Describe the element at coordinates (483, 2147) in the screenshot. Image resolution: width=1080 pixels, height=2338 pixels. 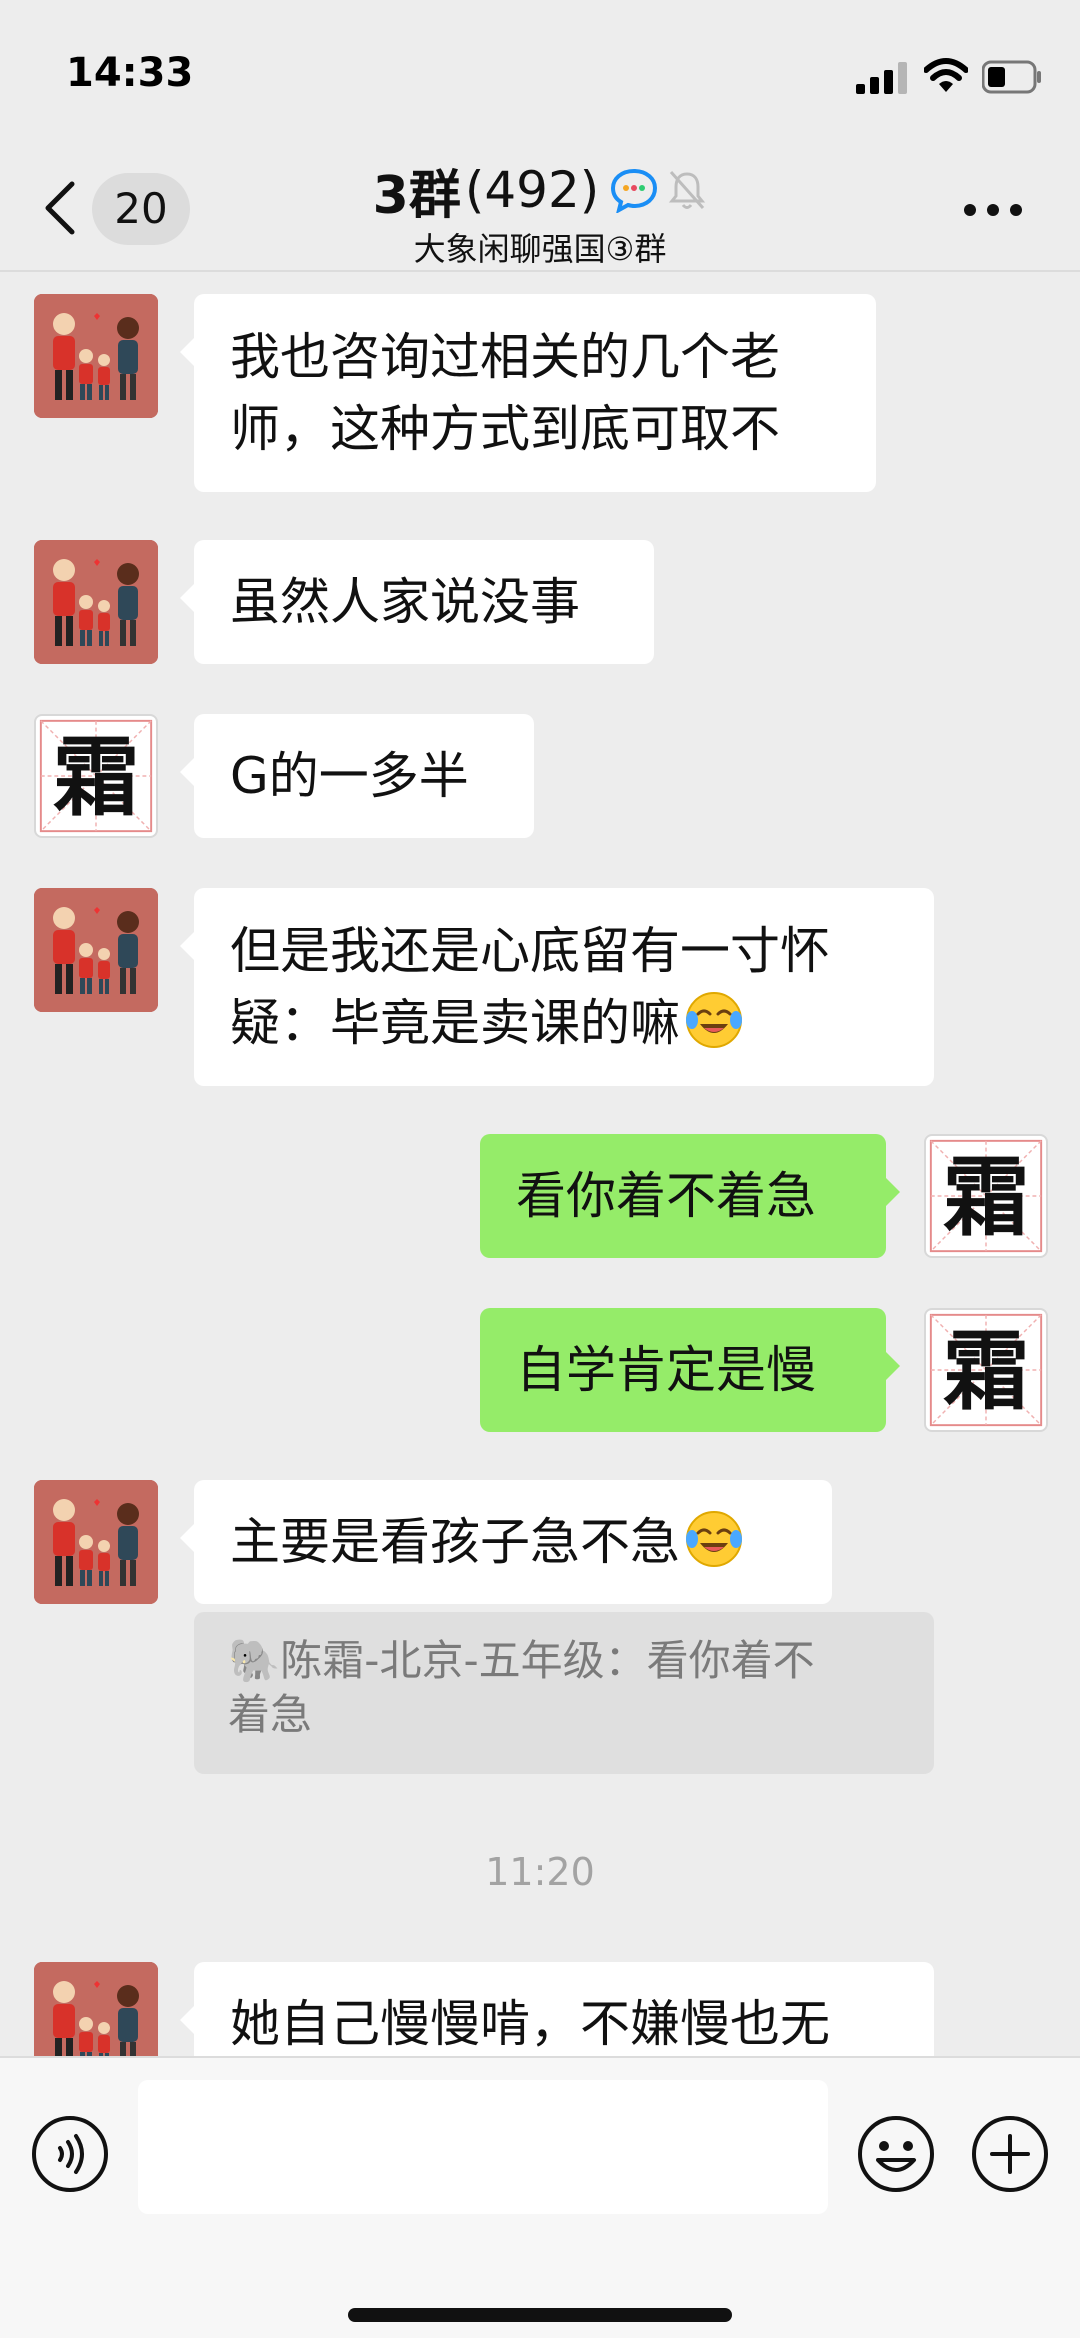
I see `message-input` at that location.